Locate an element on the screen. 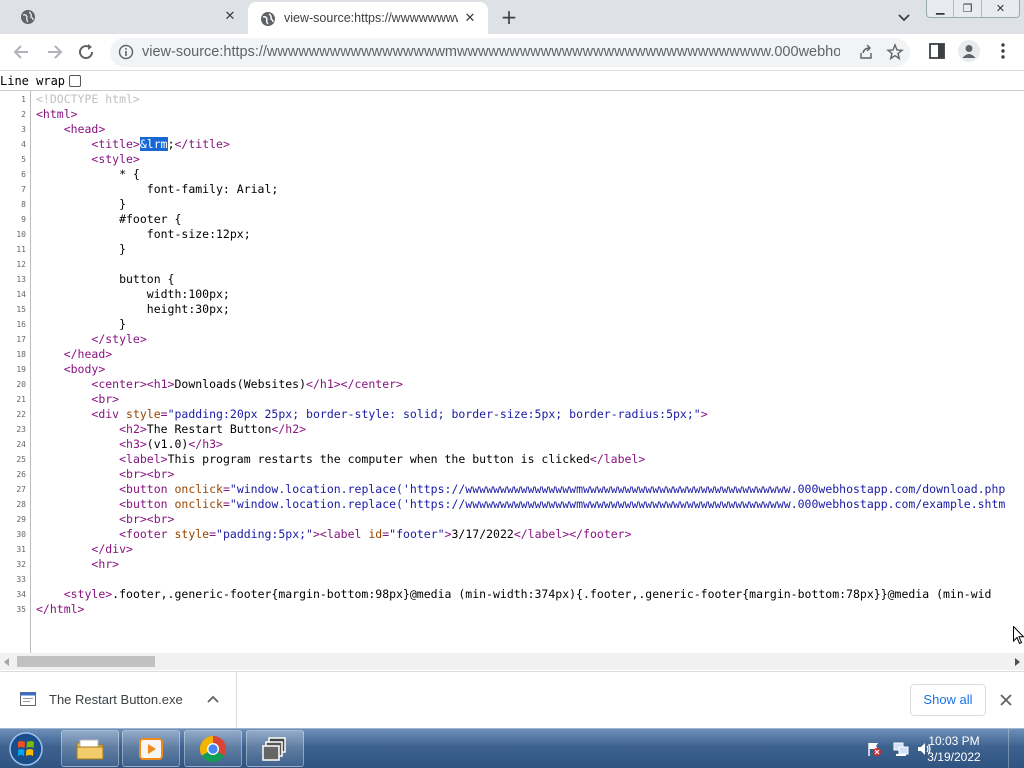 This screenshot has height=768, width=1024. source-line: <head> is located at coordinates (84, 129).